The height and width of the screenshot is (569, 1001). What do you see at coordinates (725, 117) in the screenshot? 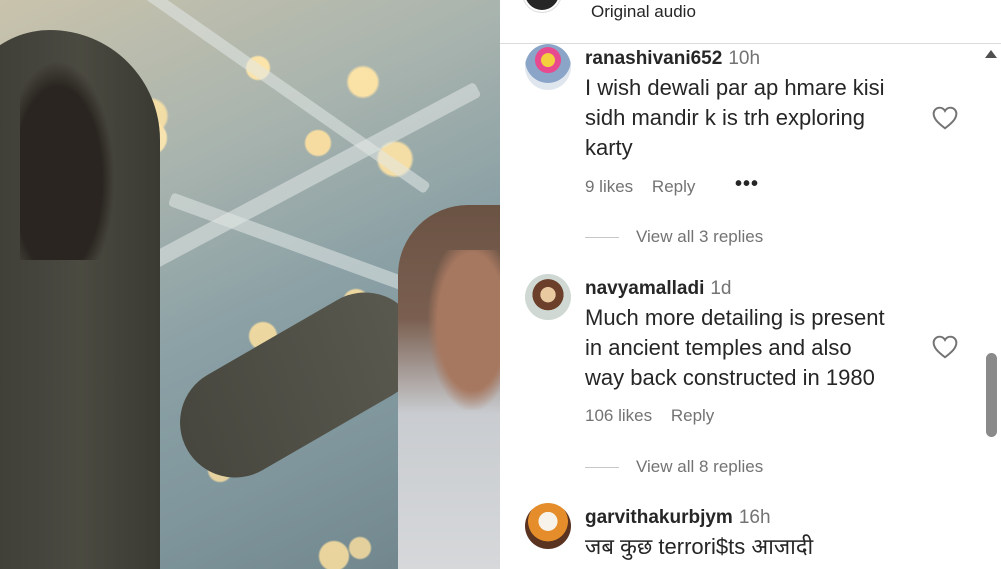
I see `comment-text-line: sidh mandir k is trh exploring` at bounding box center [725, 117].